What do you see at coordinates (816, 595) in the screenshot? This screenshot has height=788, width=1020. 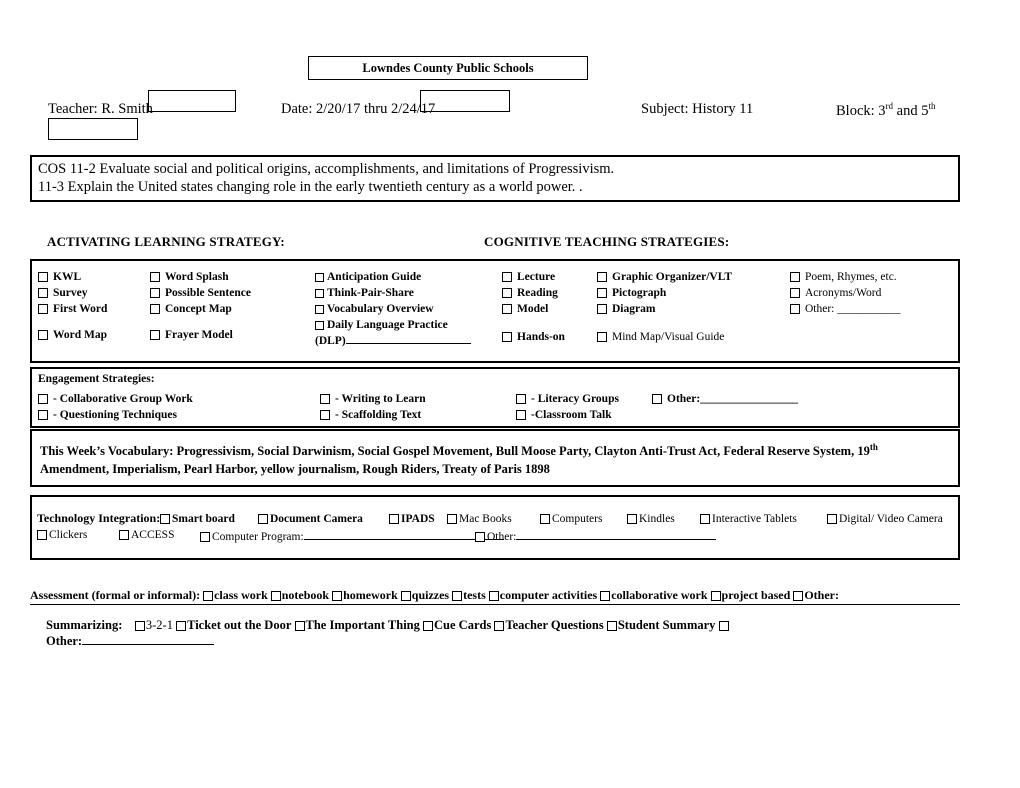 I see `checkbox-item-assessment-other: Other:` at bounding box center [816, 595].